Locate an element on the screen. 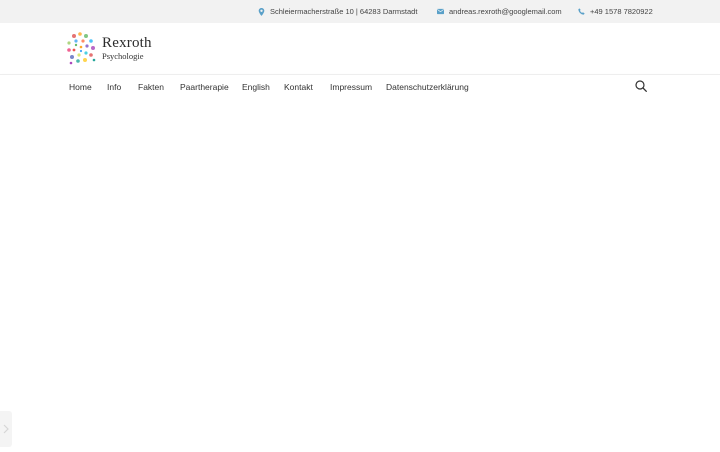 This screenshot has height=452, width=720. search-button is located at coordinates (641, 85).